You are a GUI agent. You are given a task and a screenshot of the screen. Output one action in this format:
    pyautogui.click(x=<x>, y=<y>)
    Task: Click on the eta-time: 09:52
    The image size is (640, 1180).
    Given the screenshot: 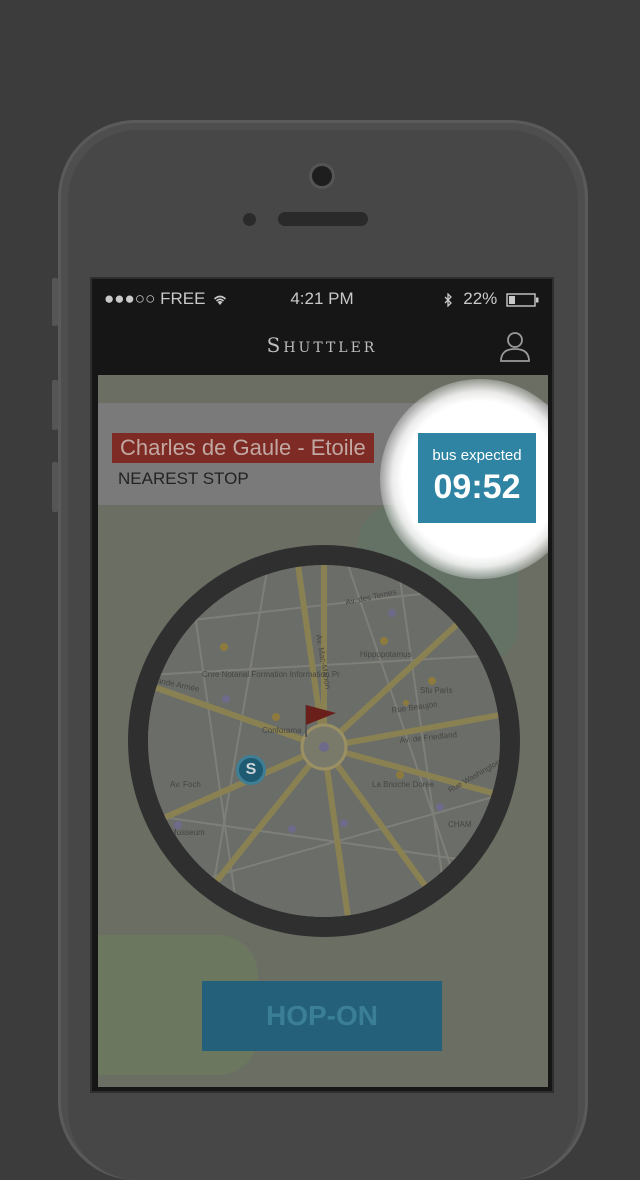 What is the action you would take?
    pyautogui.click(x=477, y=487)
    